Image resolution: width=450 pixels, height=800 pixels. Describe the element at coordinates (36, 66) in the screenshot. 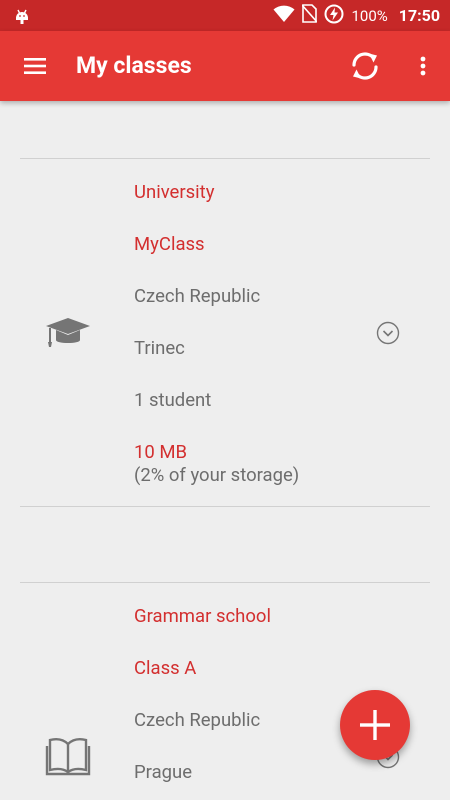

I see `menu-icon` at that location.